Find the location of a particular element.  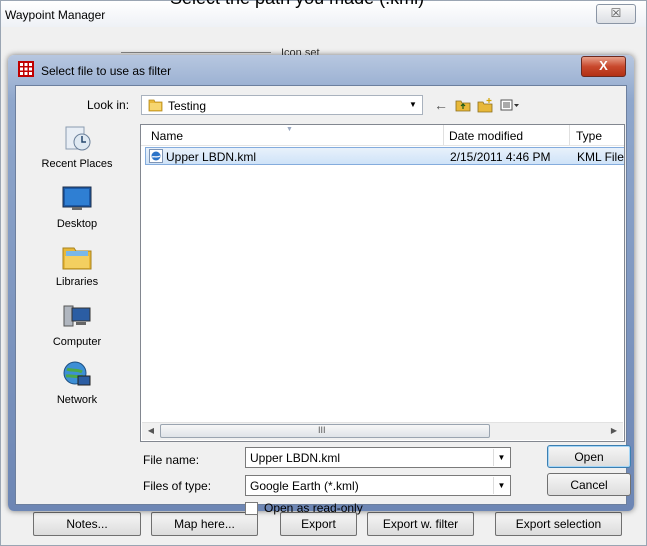

place-label-desktop: Desktop is located at coordinates (77, 224).